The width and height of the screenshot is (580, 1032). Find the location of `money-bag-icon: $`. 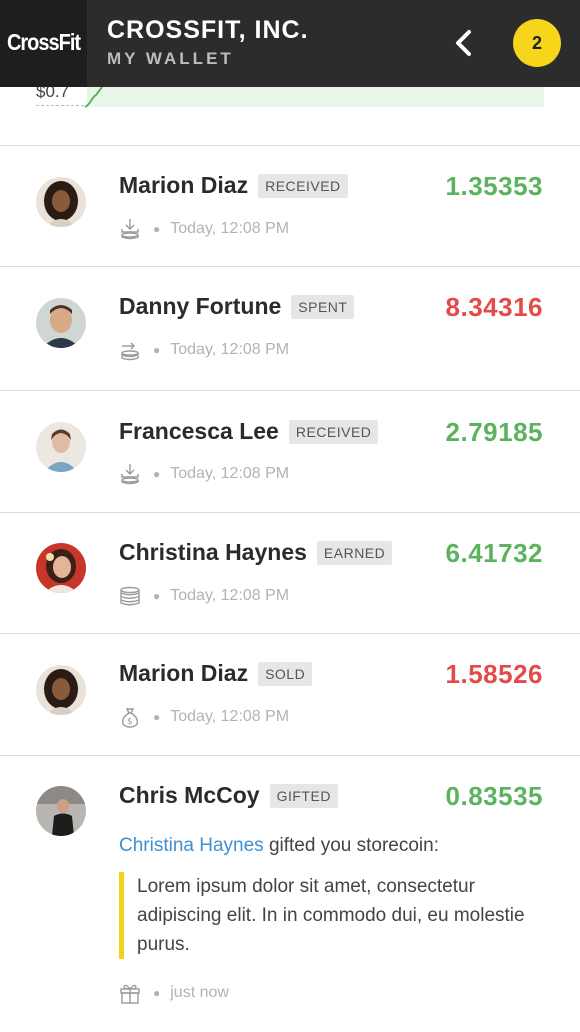

money-bag-icon: $ is located at coordinates (130, 718).